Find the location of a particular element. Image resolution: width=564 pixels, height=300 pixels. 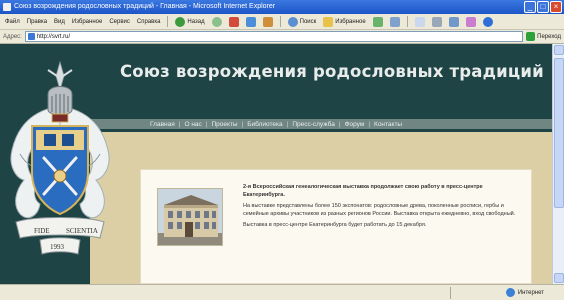

history-icon is located at coordinates (394, 21).